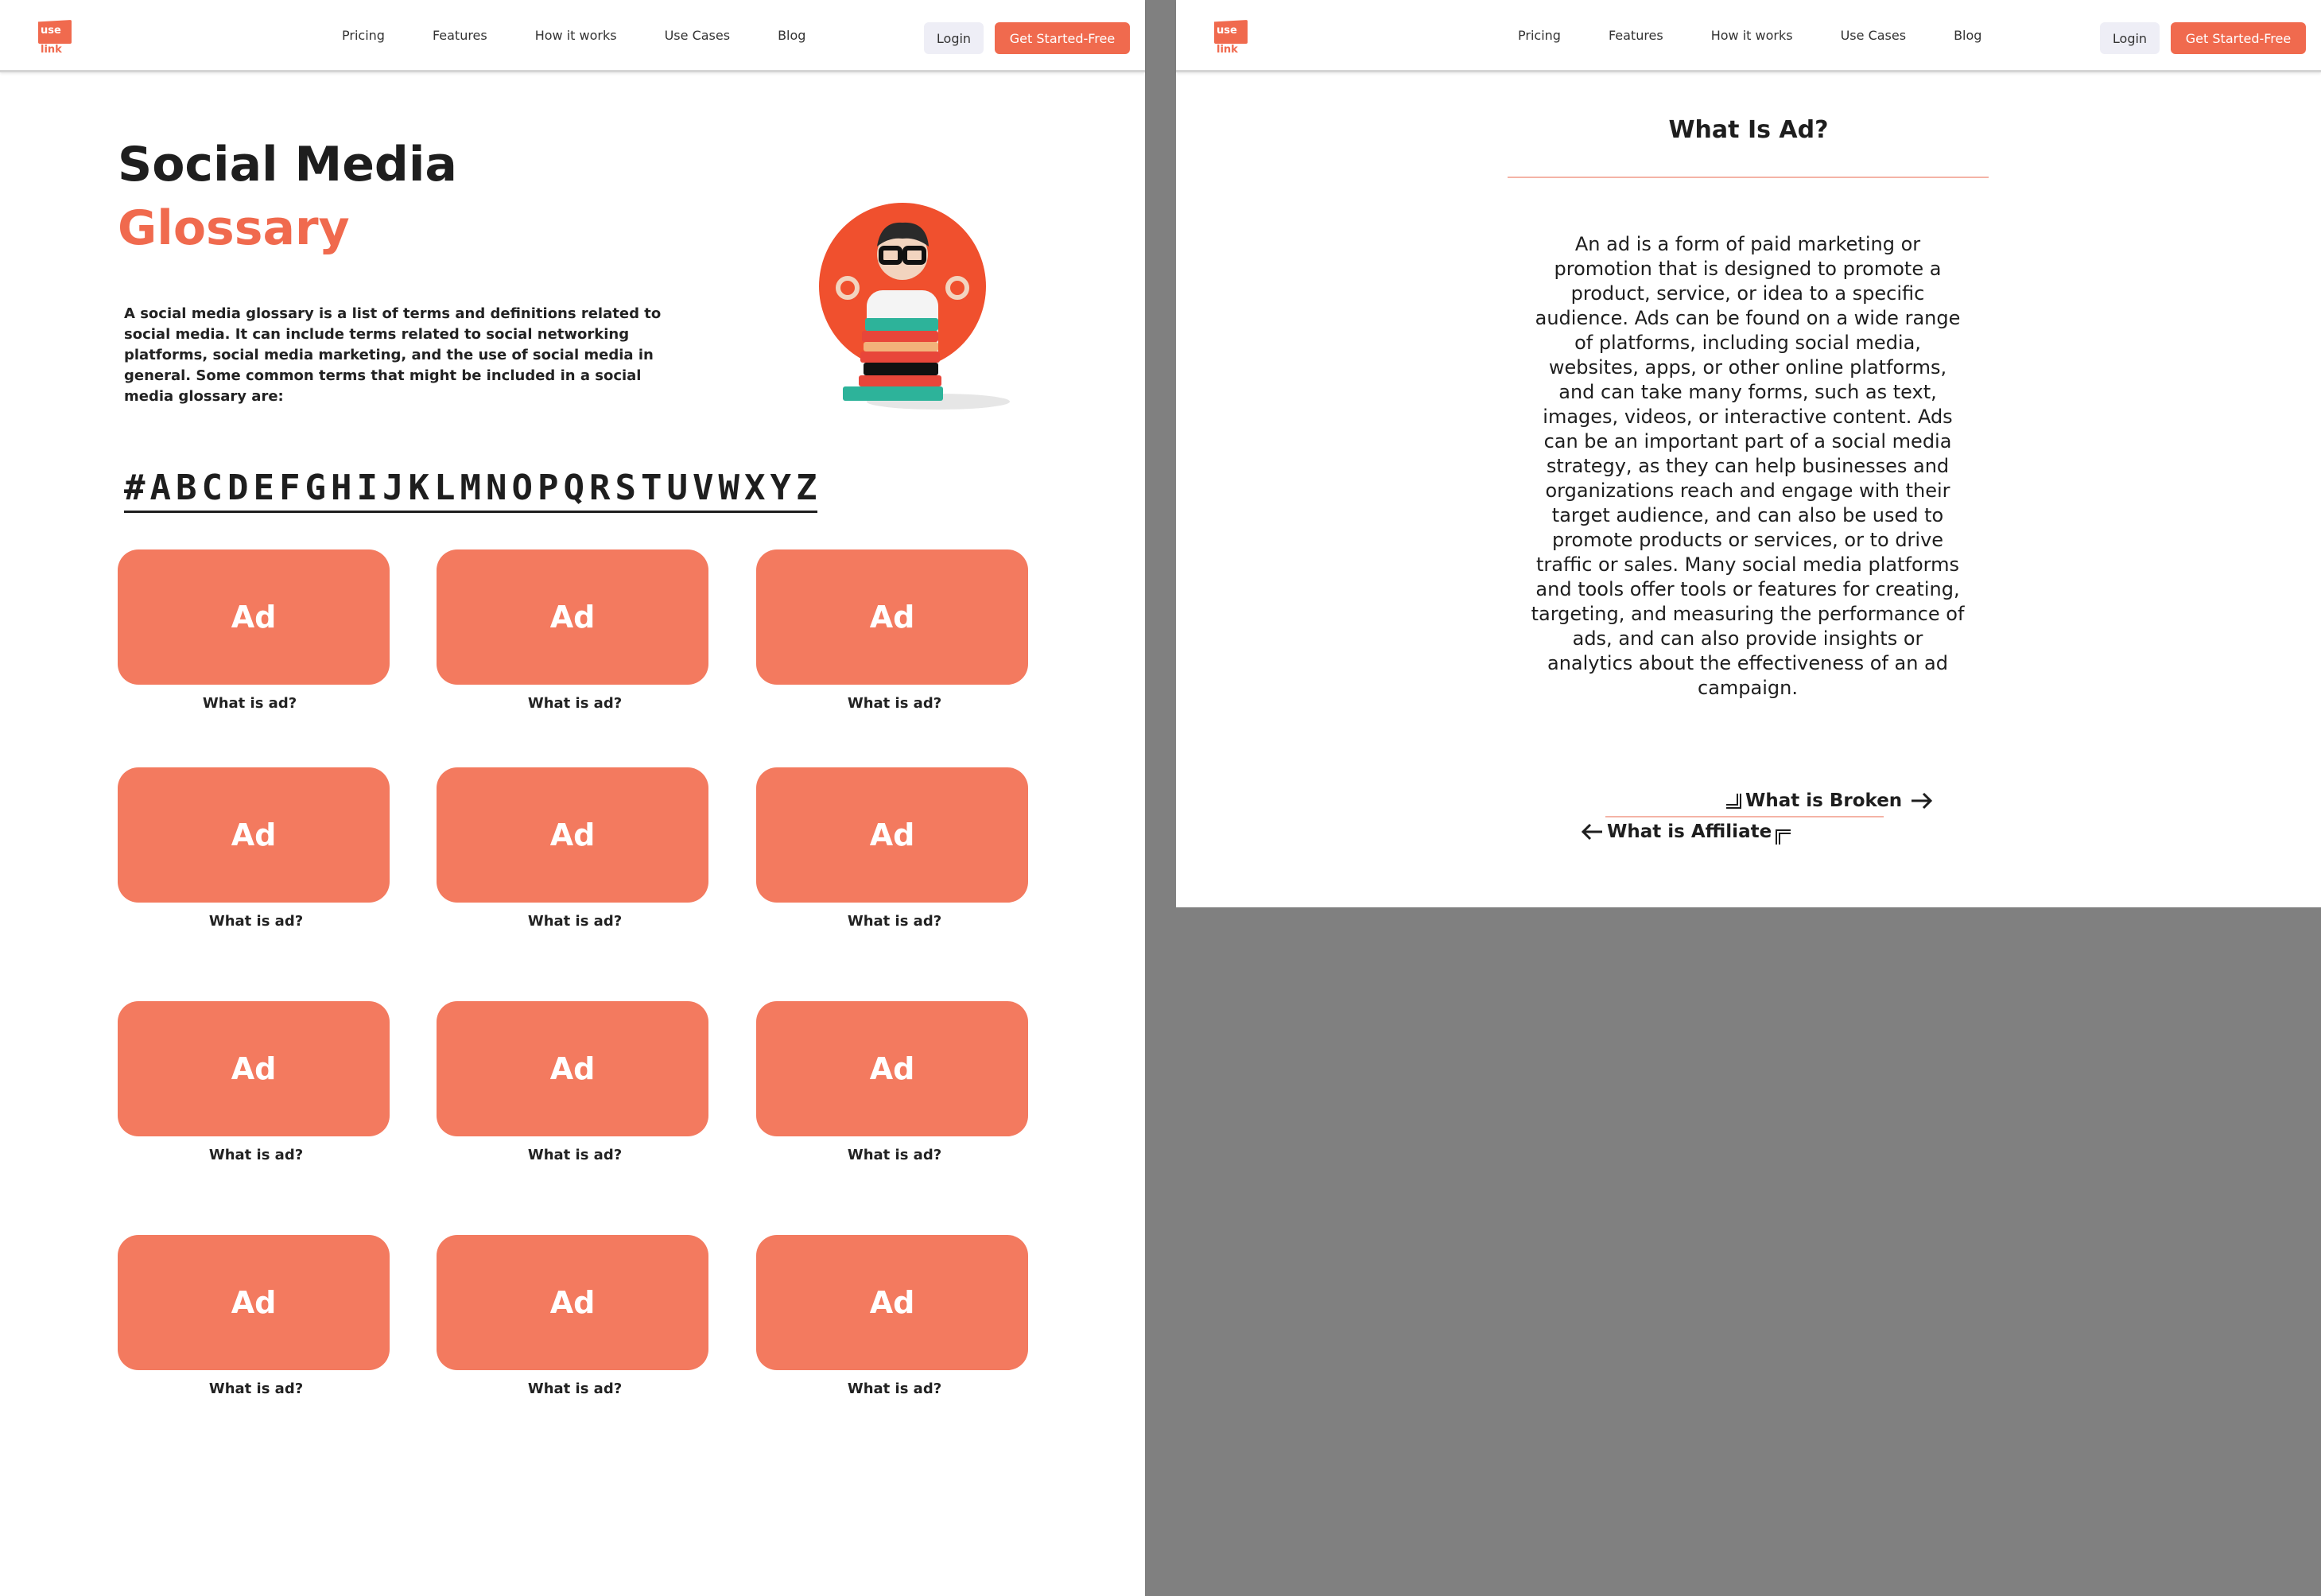 The width and height of the screenshot is (2321, 1596). Describe the element at coordinates (703, 488) in the screenshot. I see `alphabet-letter: V` at that location.